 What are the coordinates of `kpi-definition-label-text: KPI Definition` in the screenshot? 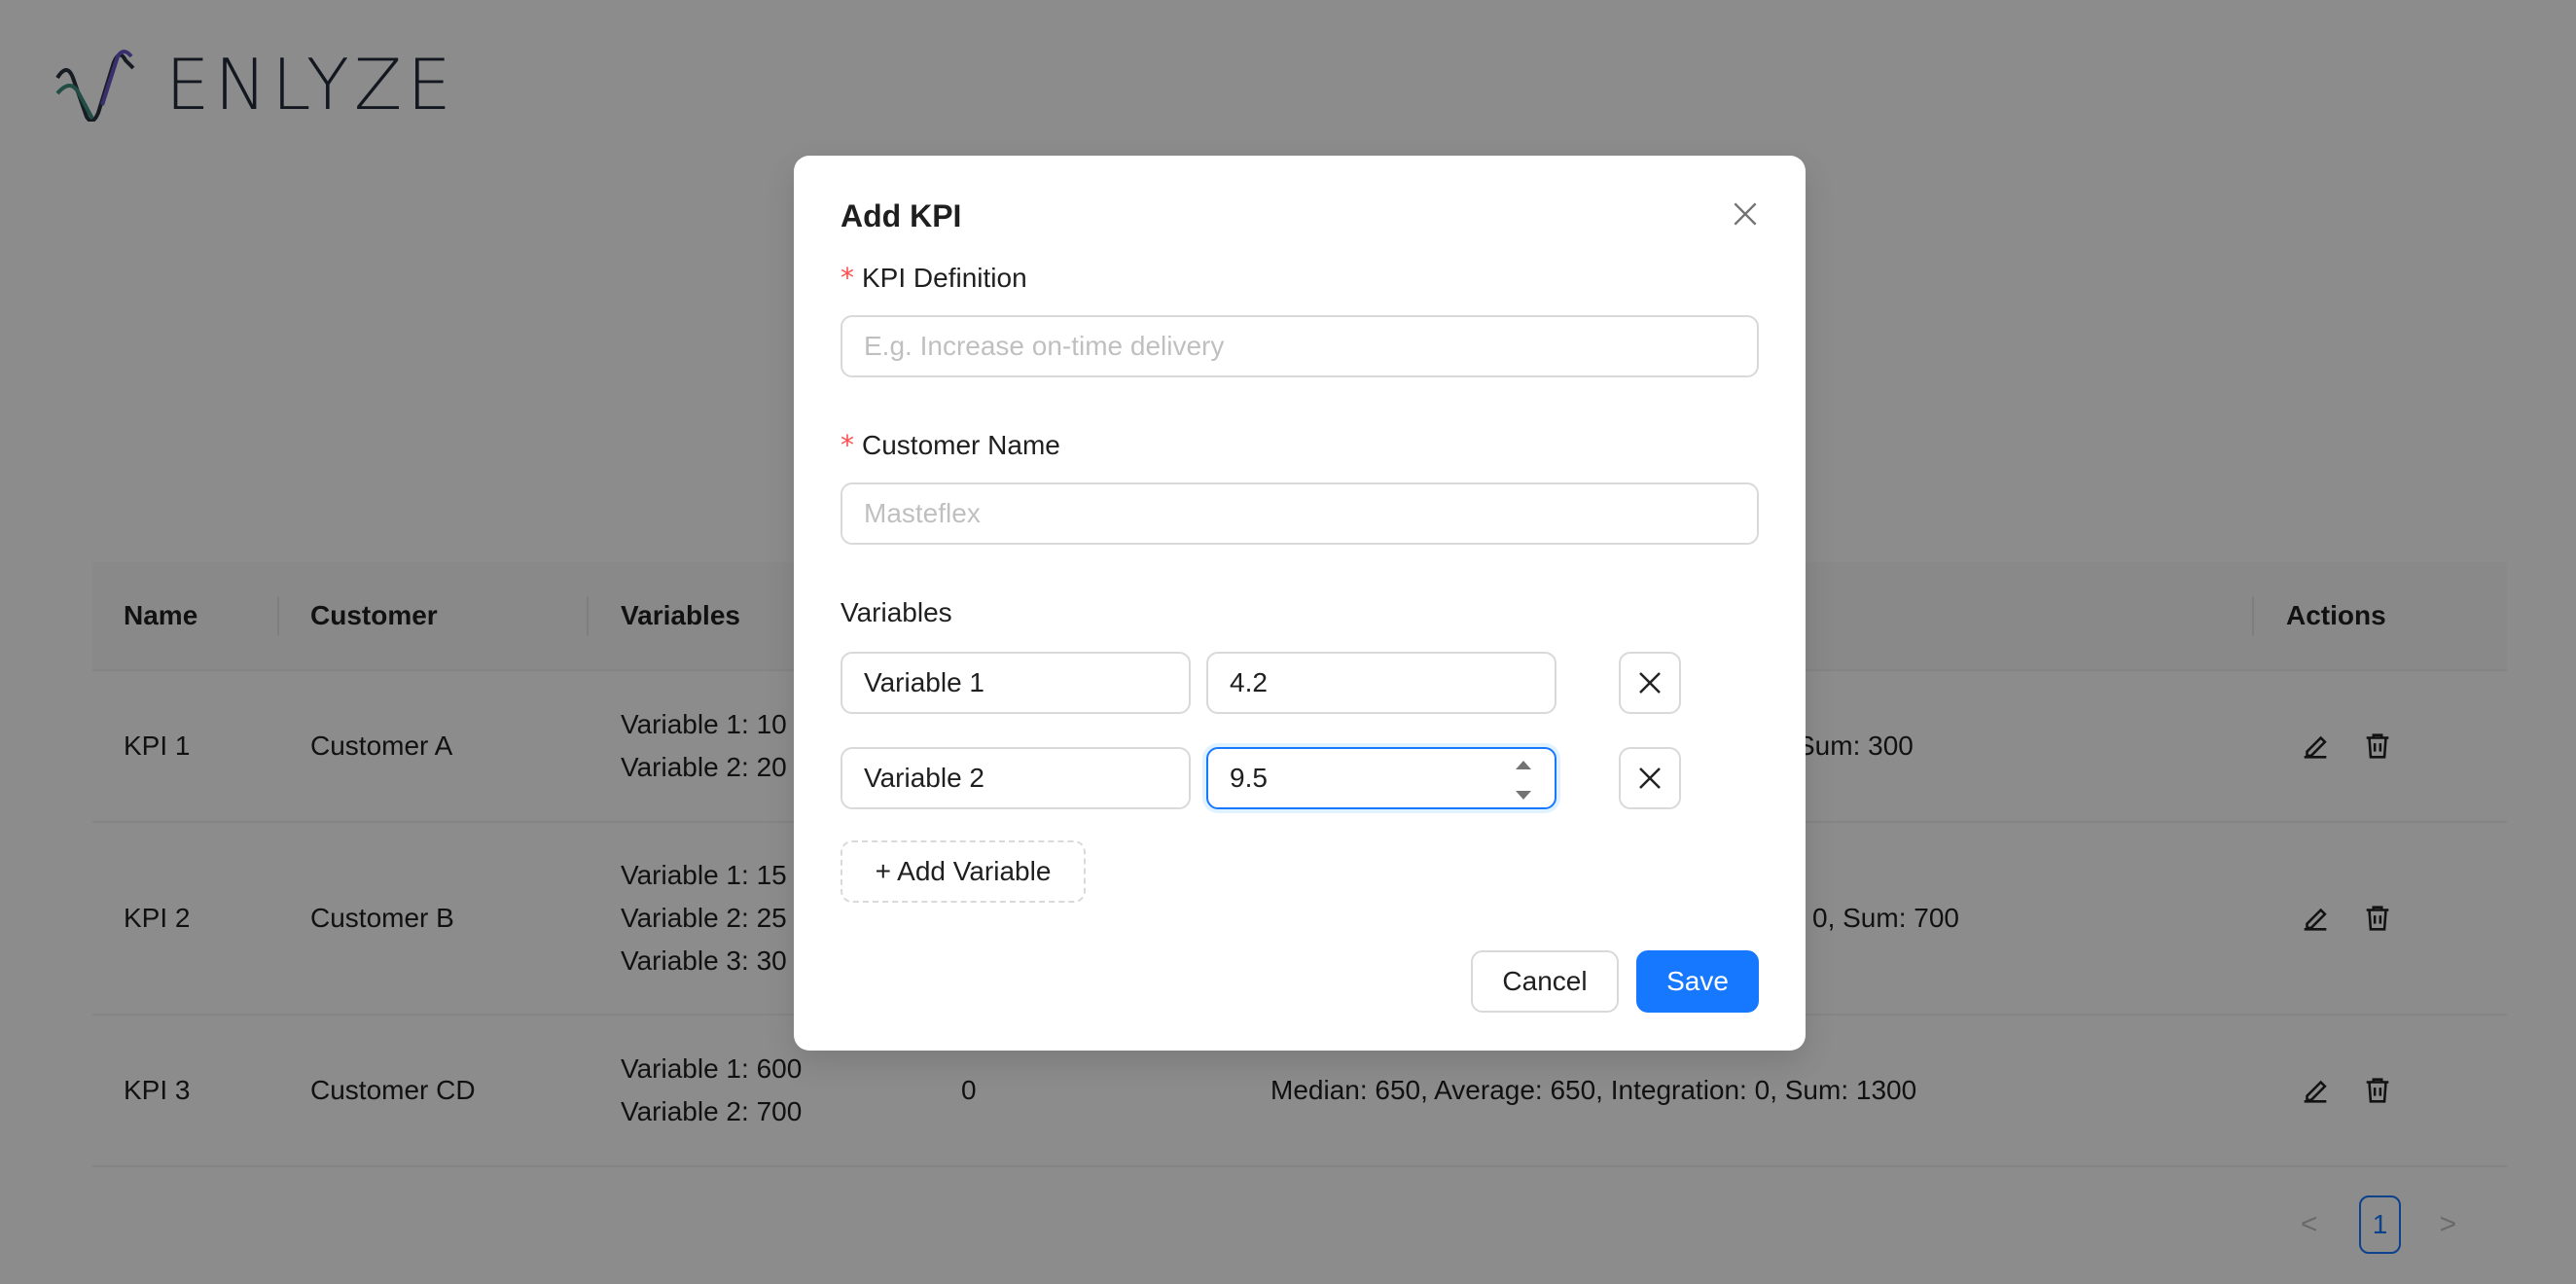 It's located at (944, 278).